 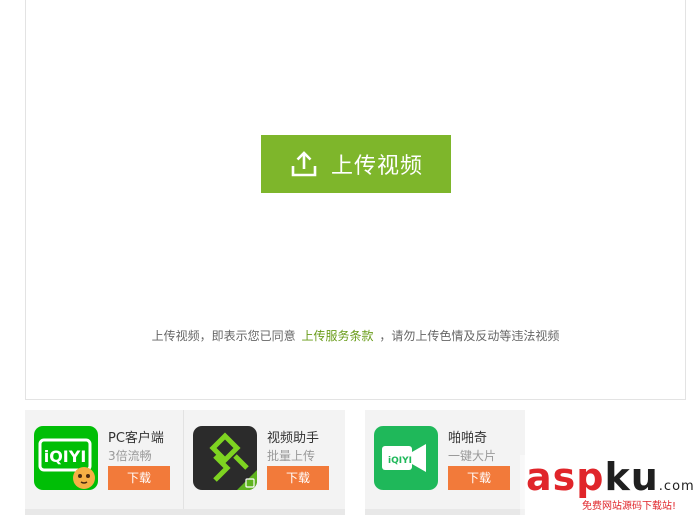 I want to click on app-strip-left: iQIYI PC客户端 3倍流畅 下载 视频助手 批量上传 下载, so click(x=185, y=462).